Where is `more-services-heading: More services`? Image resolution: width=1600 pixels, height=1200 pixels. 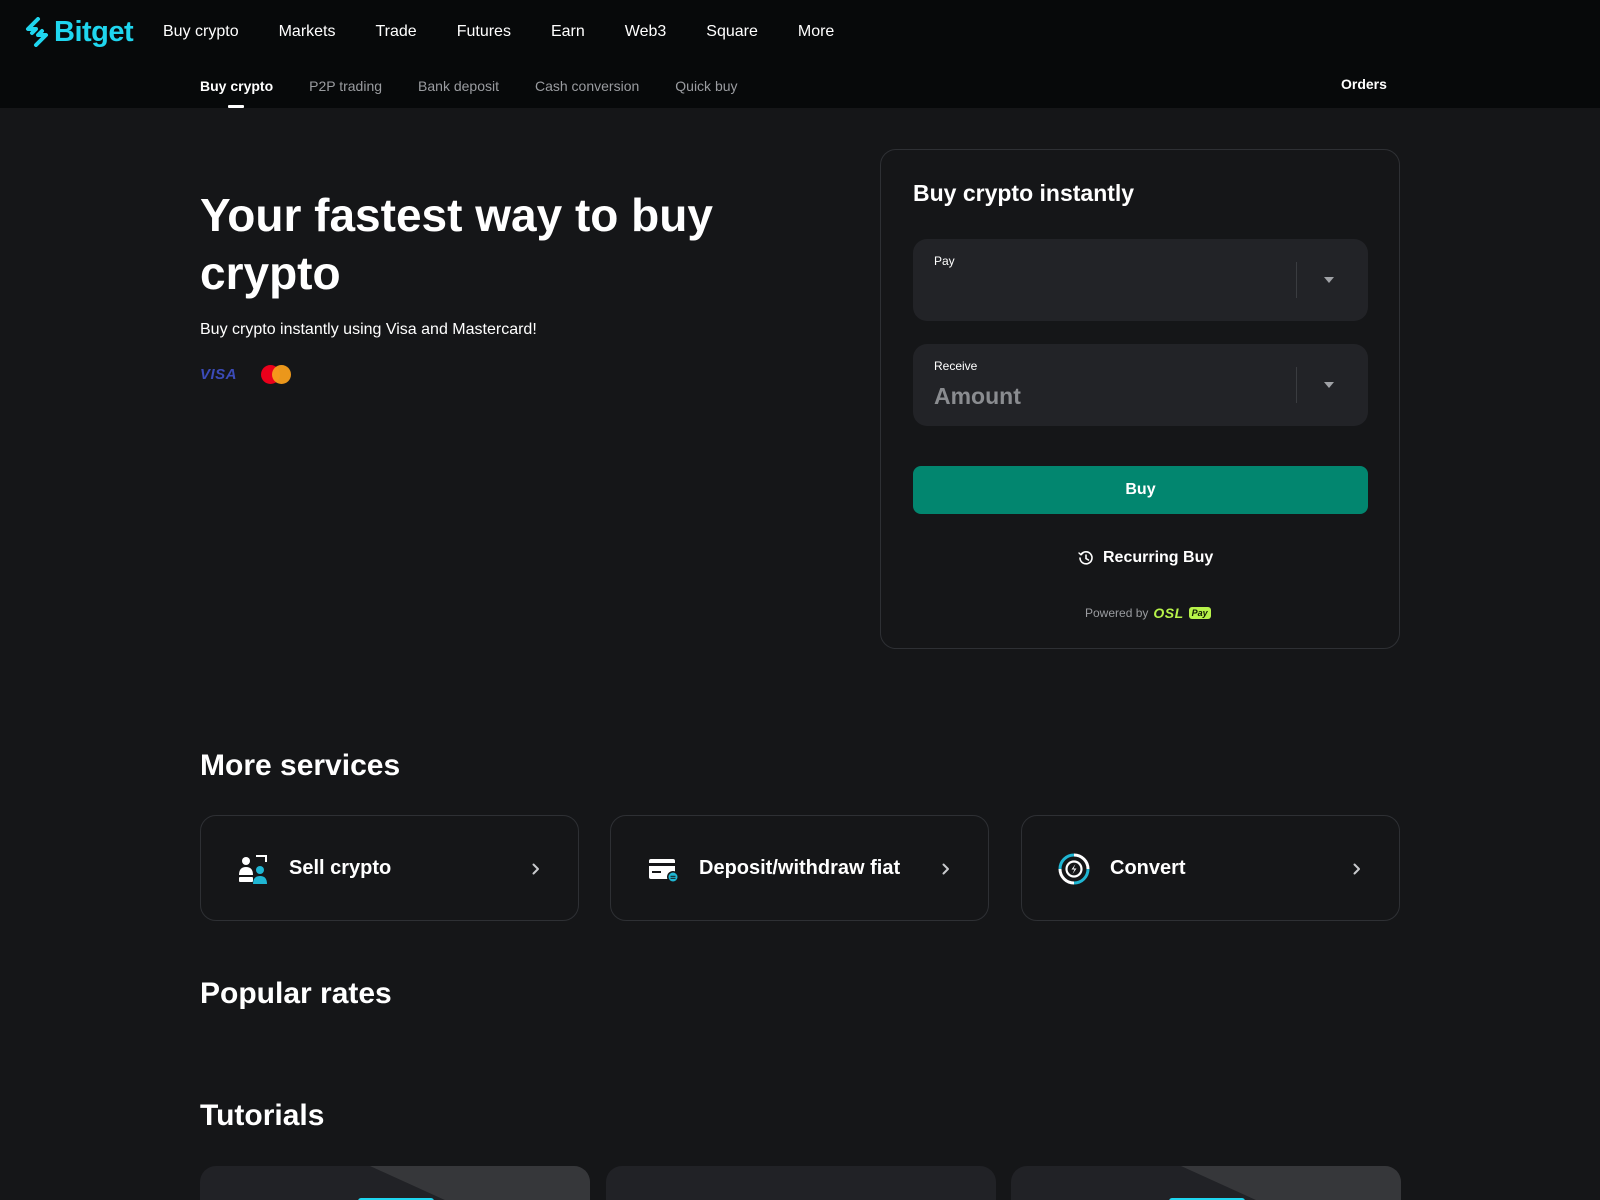 more-services-heading: More services is located at coordinates (300, 765).